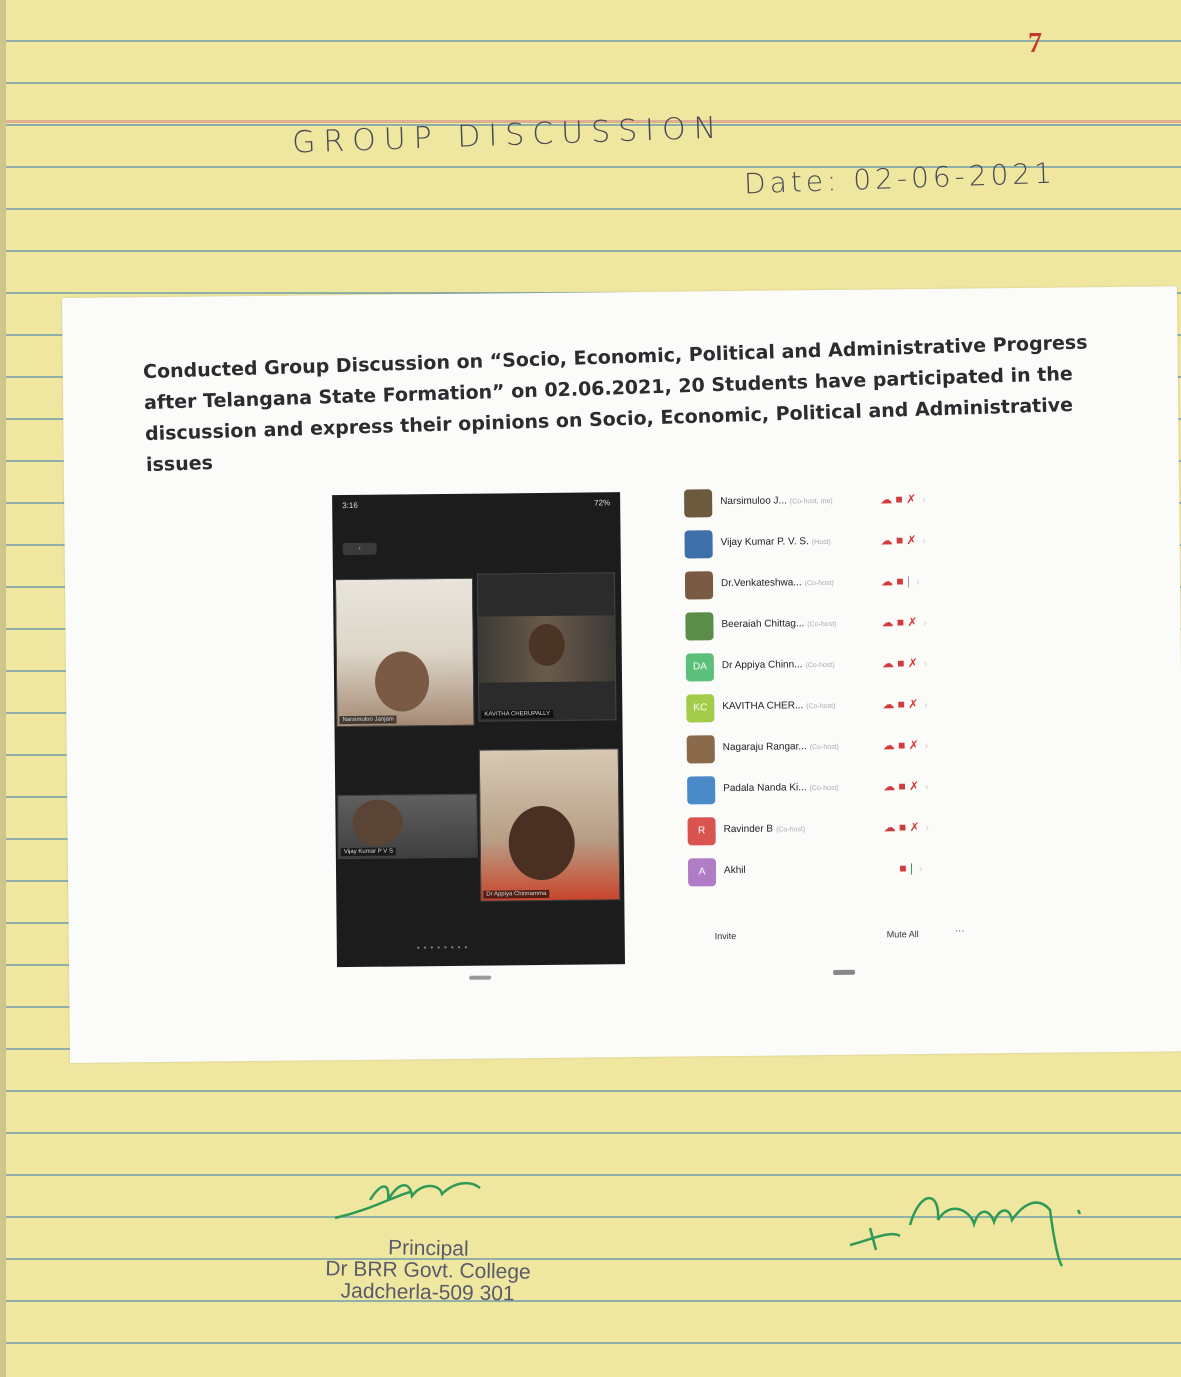 This screenshot has height=1377, width=1181. Describe the element at coordinates (368, 720) in the screenshot. I see `video-tile-name: Narsimuloo Janjam` at that location.